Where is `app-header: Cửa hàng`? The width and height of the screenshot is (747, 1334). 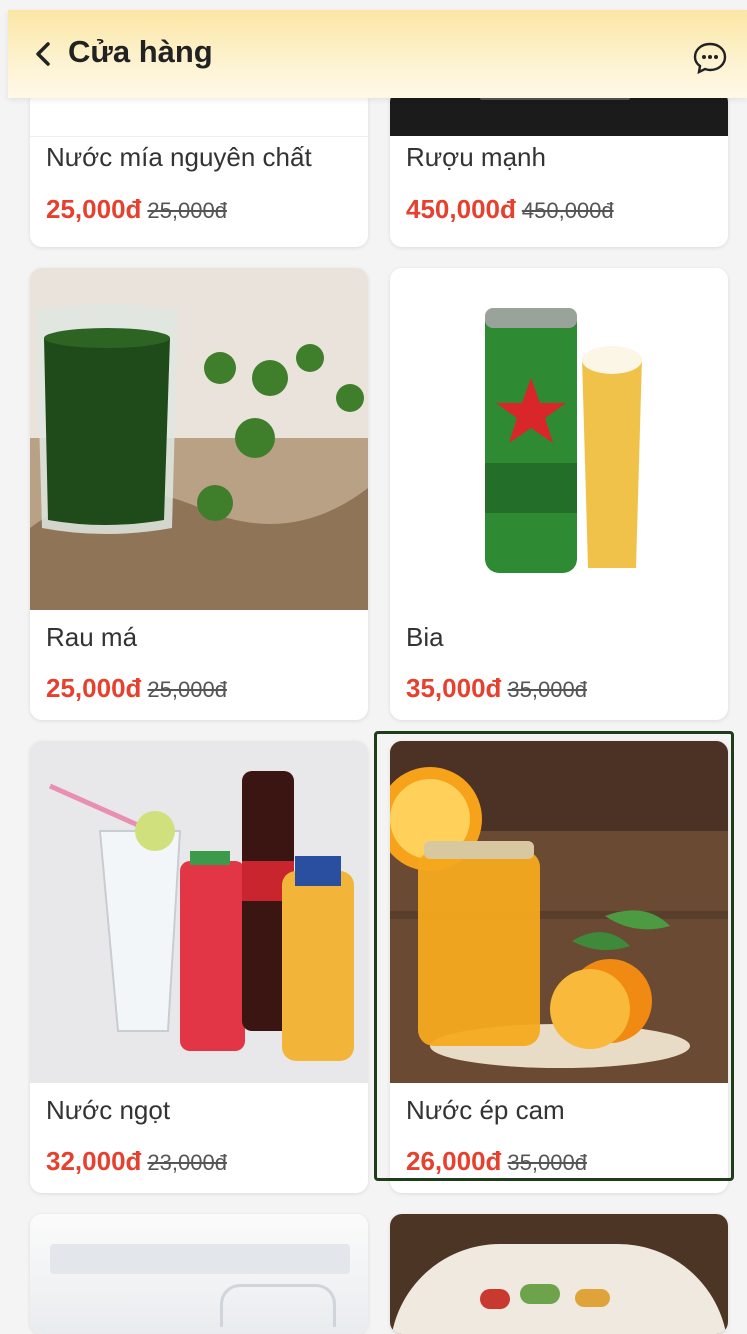
app-header: Cửa hàng is located at coordinates (377, 54).